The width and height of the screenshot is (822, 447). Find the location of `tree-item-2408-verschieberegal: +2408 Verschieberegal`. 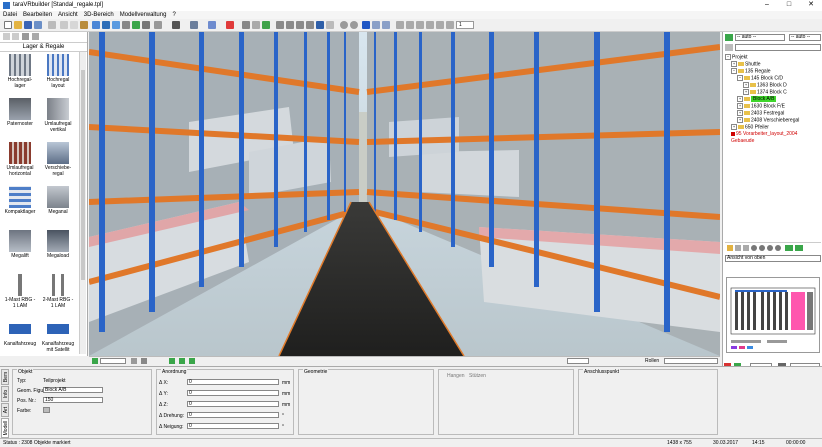

tree-item-2408-verschieberegal: +2408 Verschieberegal is located at coordinates (768, 120).